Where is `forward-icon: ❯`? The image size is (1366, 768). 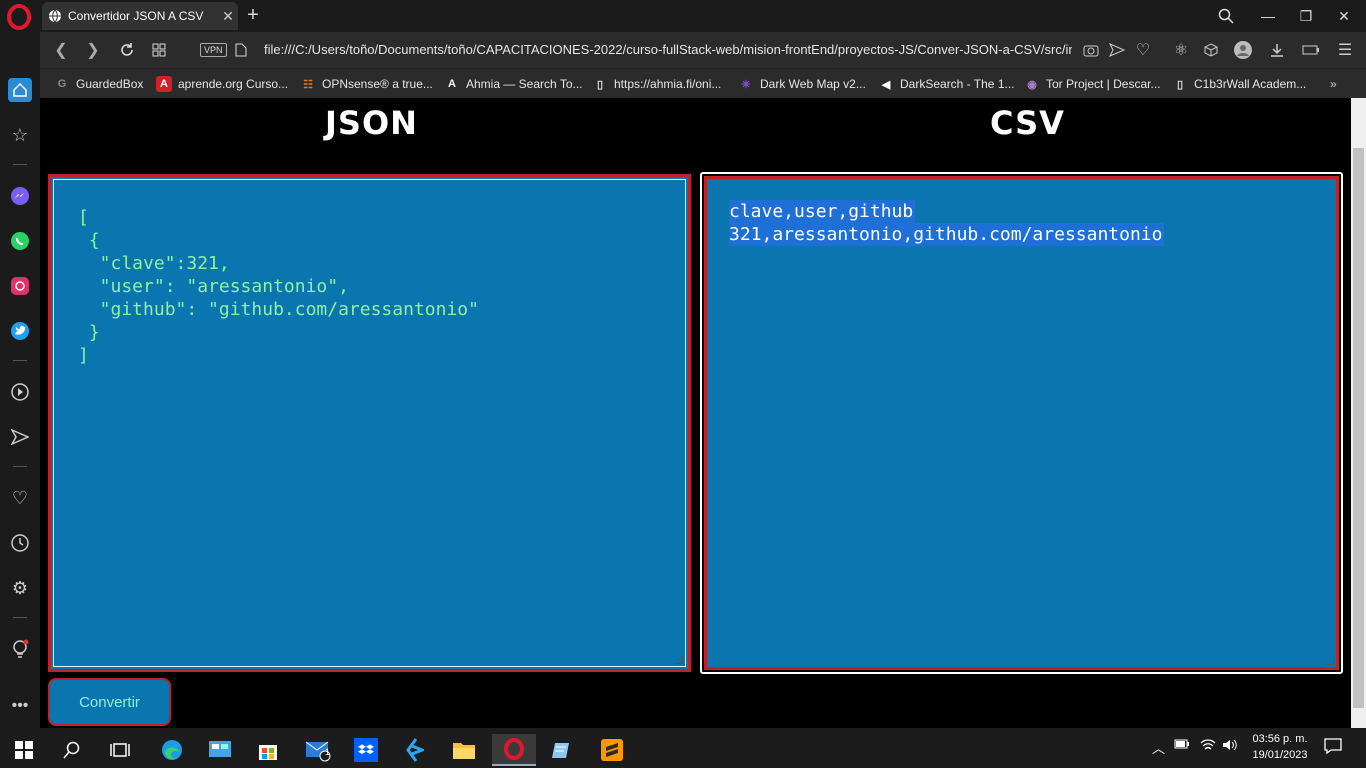 forward-icon: ❯ is located at coordinates (93, 50).